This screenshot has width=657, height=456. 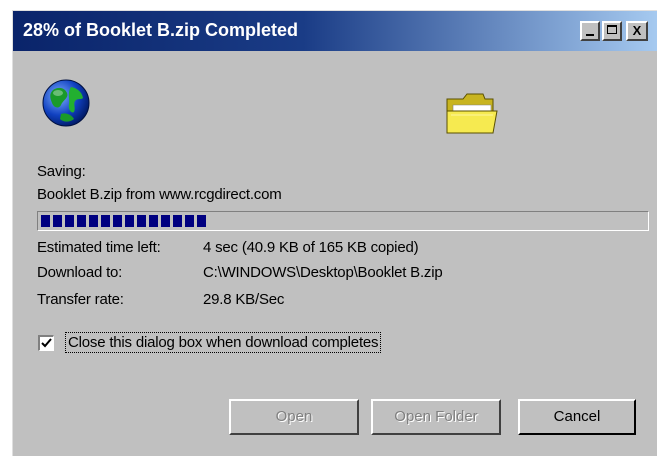 I want to click on progress-fill, so click(x=125, y=221).